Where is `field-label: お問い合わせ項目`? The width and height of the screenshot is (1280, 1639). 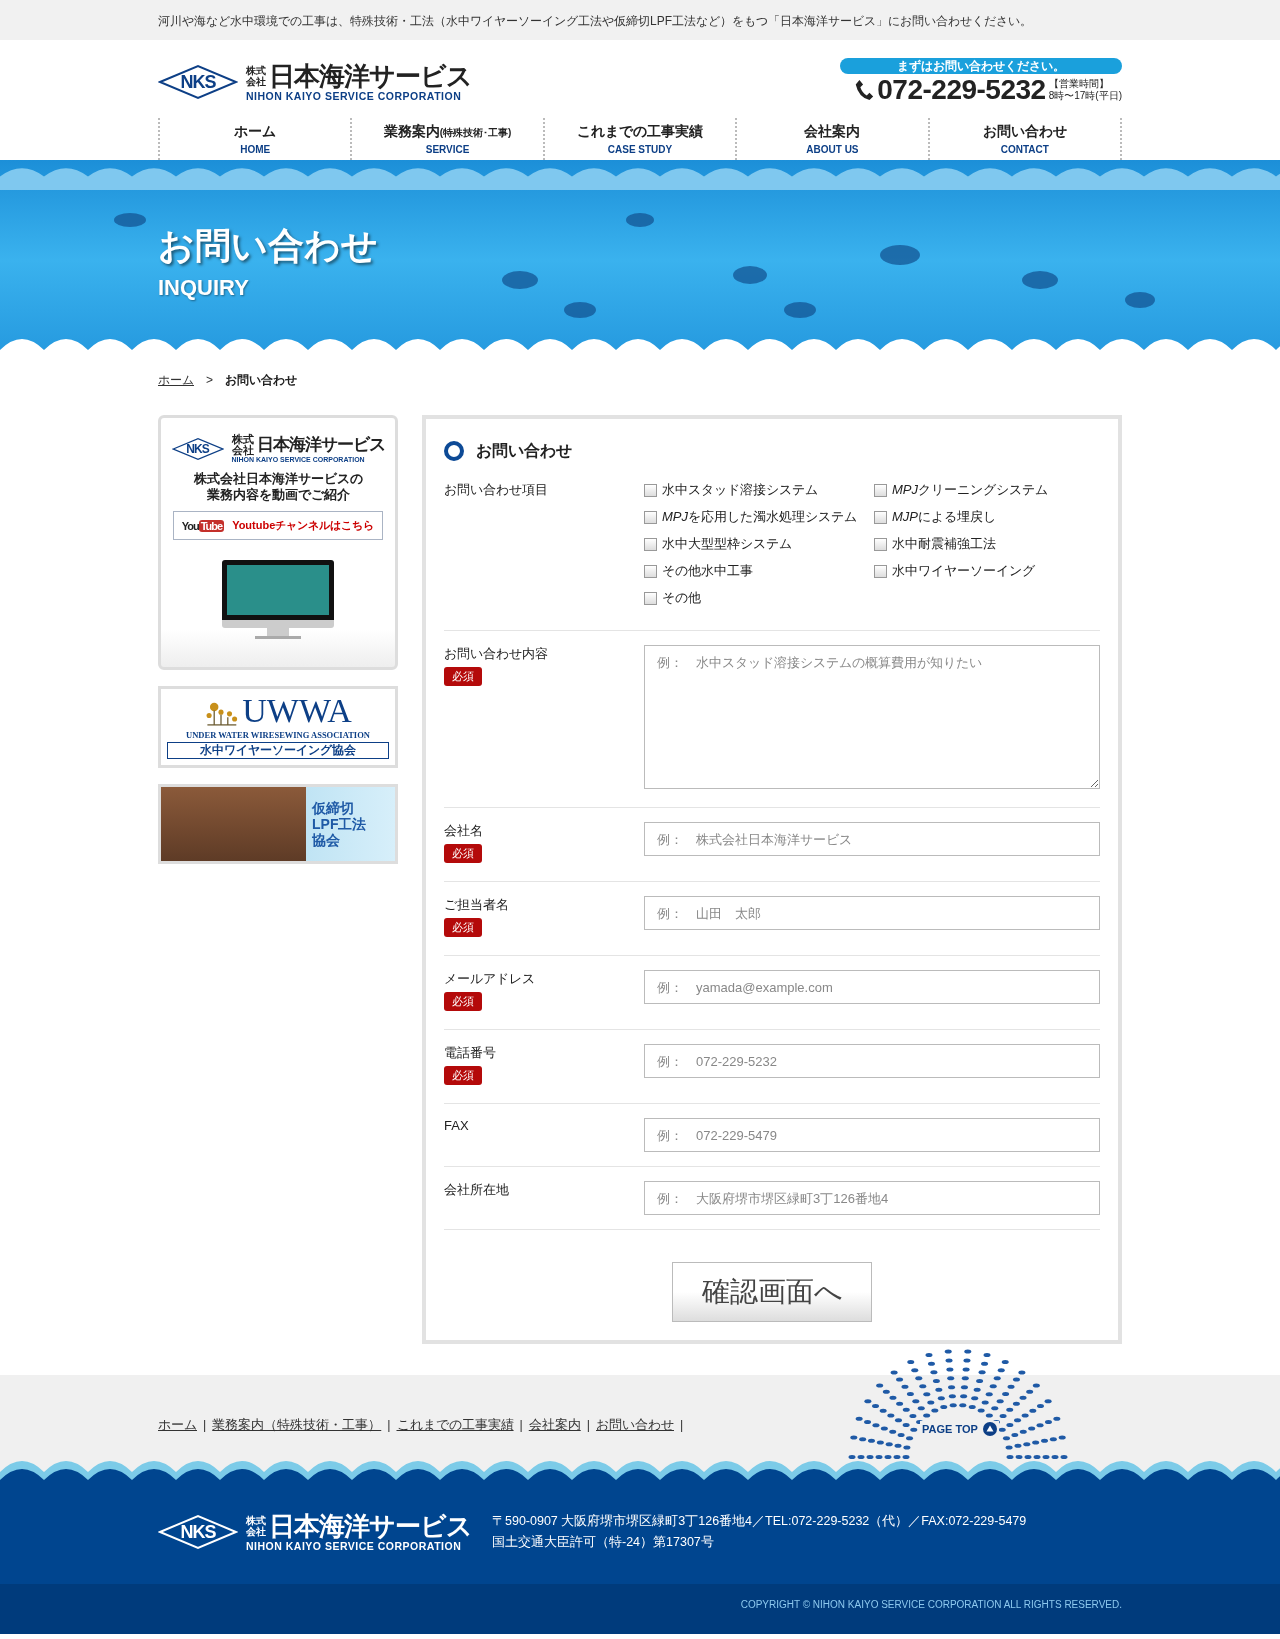 field-label: お問い合わせ項目 is located at coordinates (496, 490).